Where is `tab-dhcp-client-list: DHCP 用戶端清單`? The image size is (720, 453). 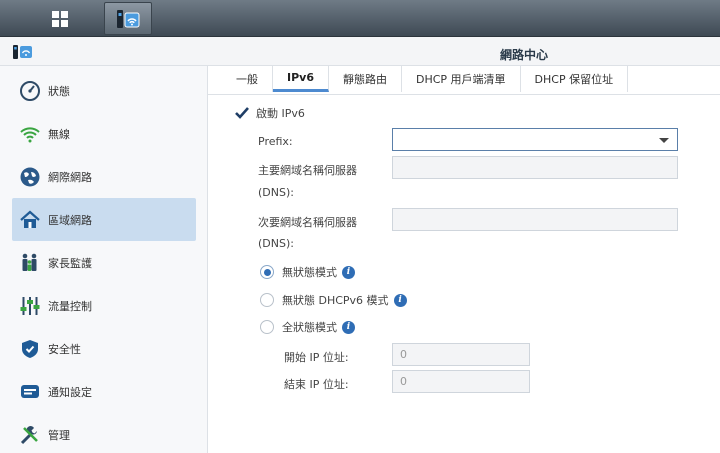
tab-dhcp-client-list: DHCP 用戶端清單 is located at coordinates (461, 79).